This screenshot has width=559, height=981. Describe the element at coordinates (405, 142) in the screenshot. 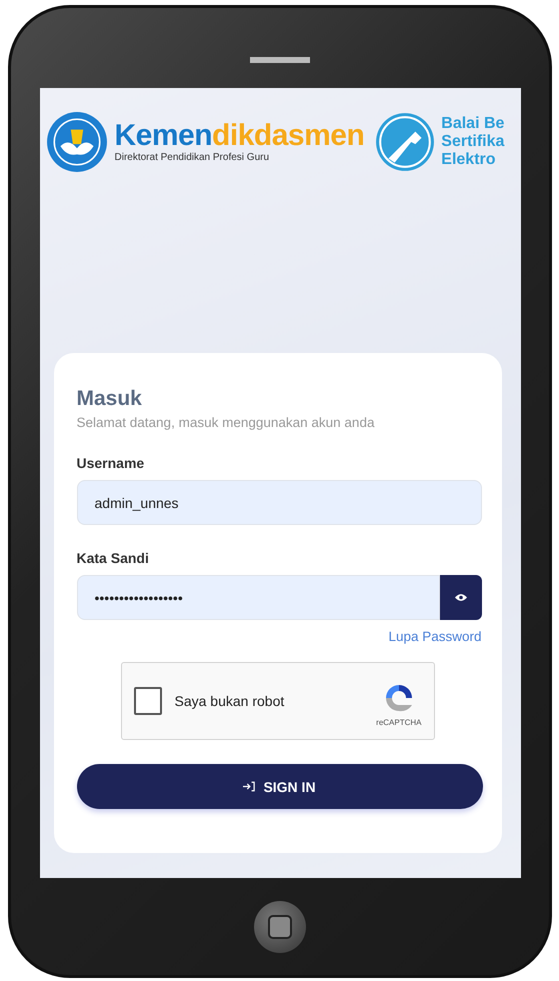

I see `key-logo-icon` at that location.